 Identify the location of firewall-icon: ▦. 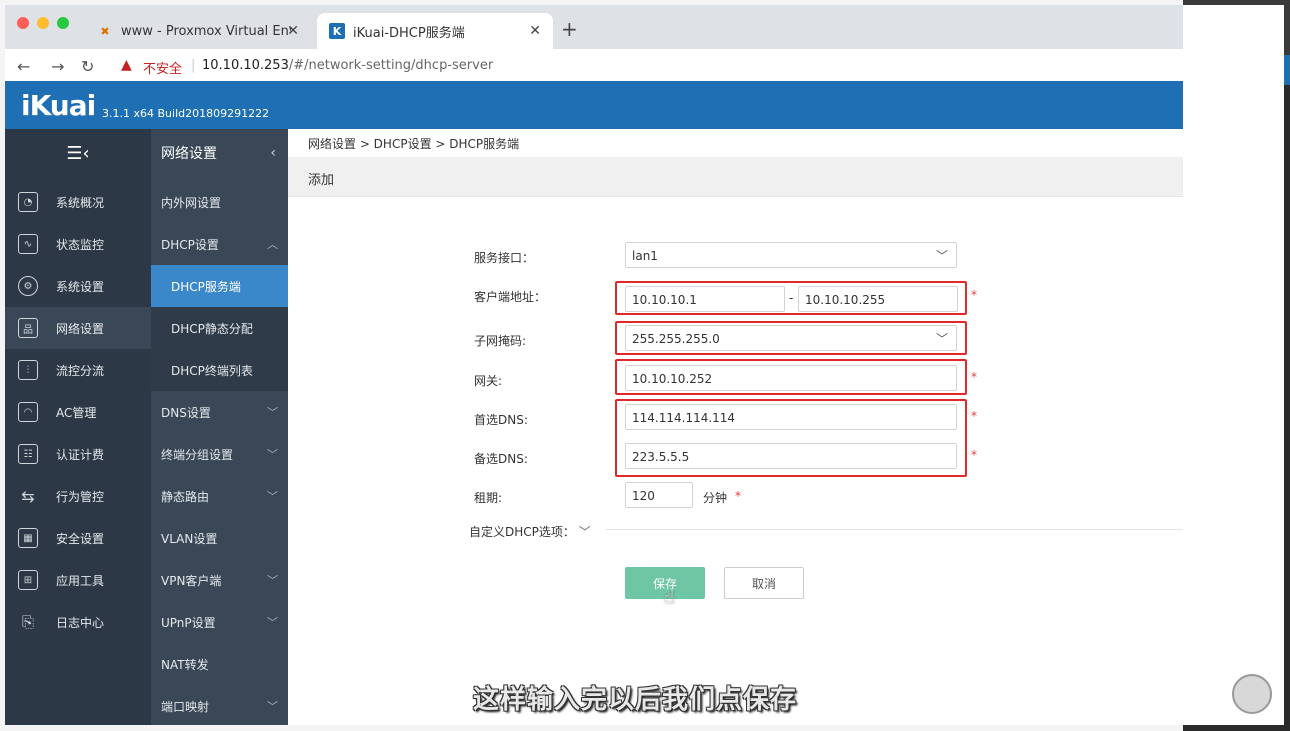
(28, 538).